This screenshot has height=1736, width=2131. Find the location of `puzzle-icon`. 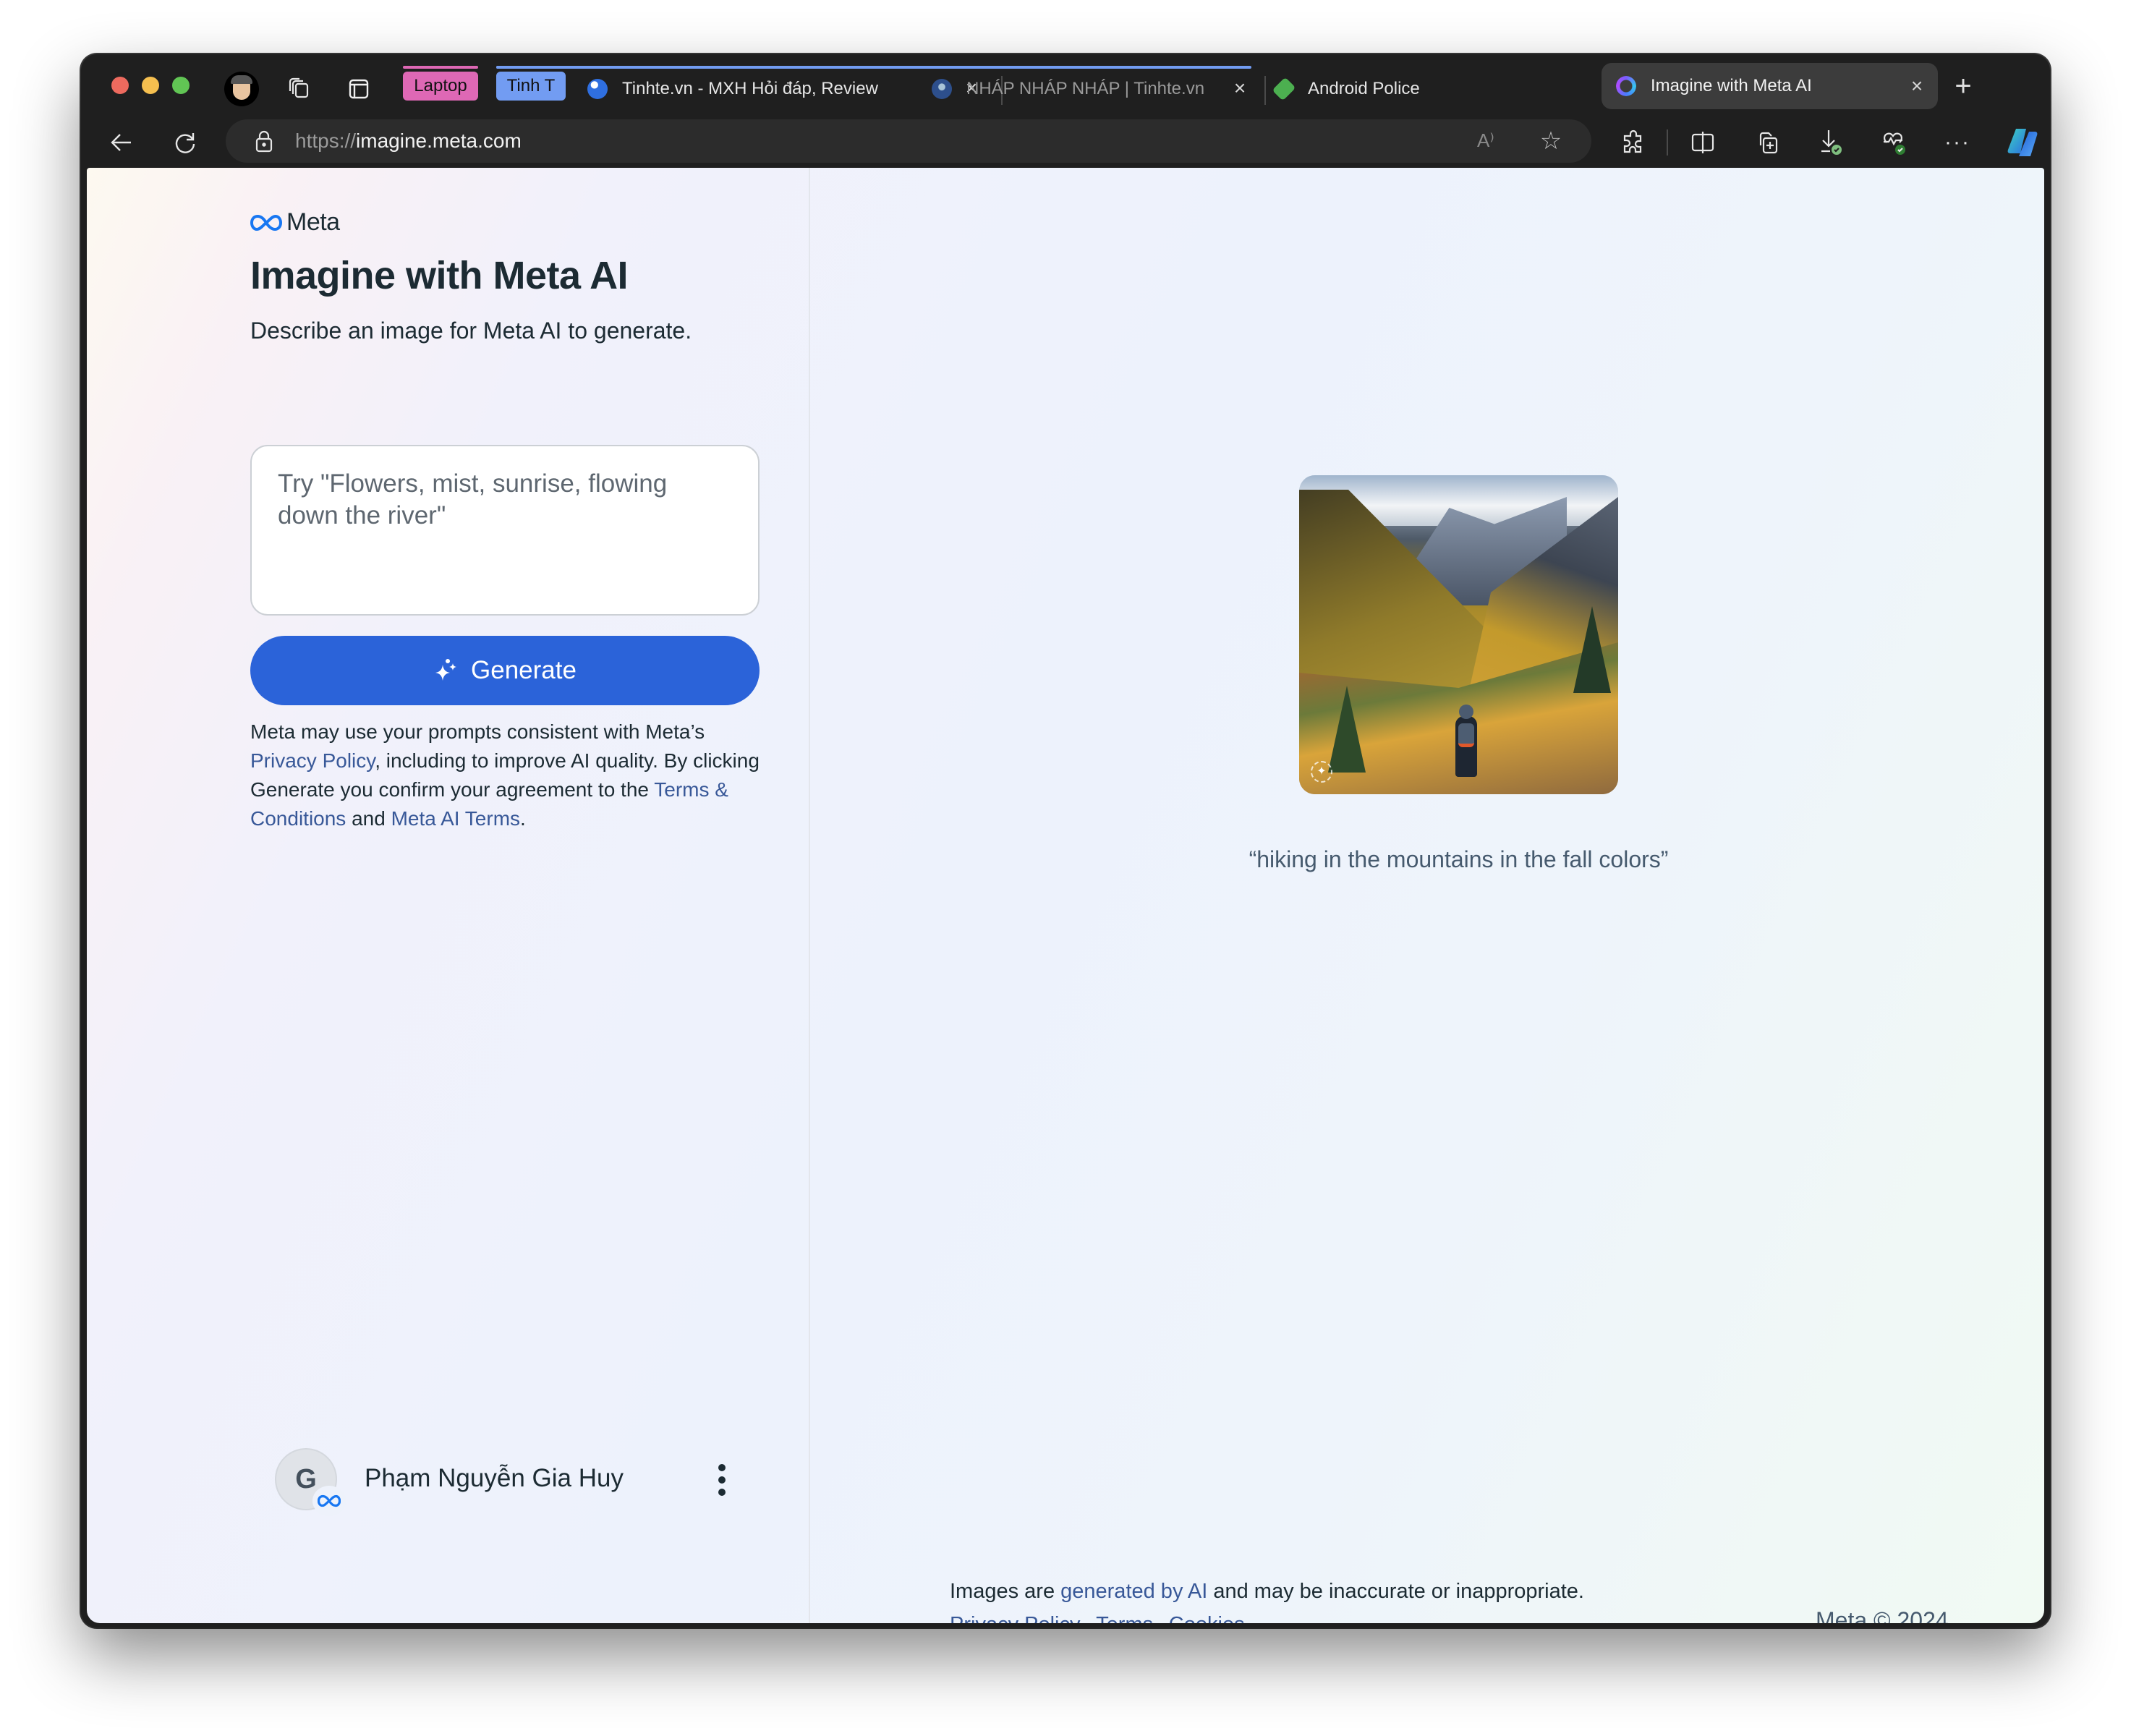

puzzle-icon is located at coordinates (1633, 141).